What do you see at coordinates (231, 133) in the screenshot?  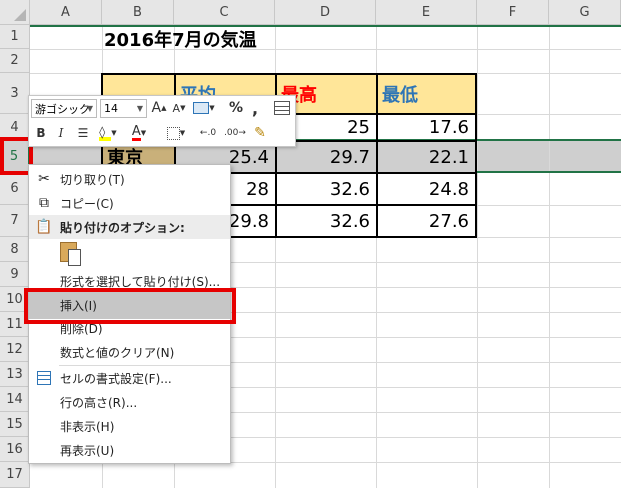 I see `decrease-decimal-label: .00` at bounding box center [231, 133].